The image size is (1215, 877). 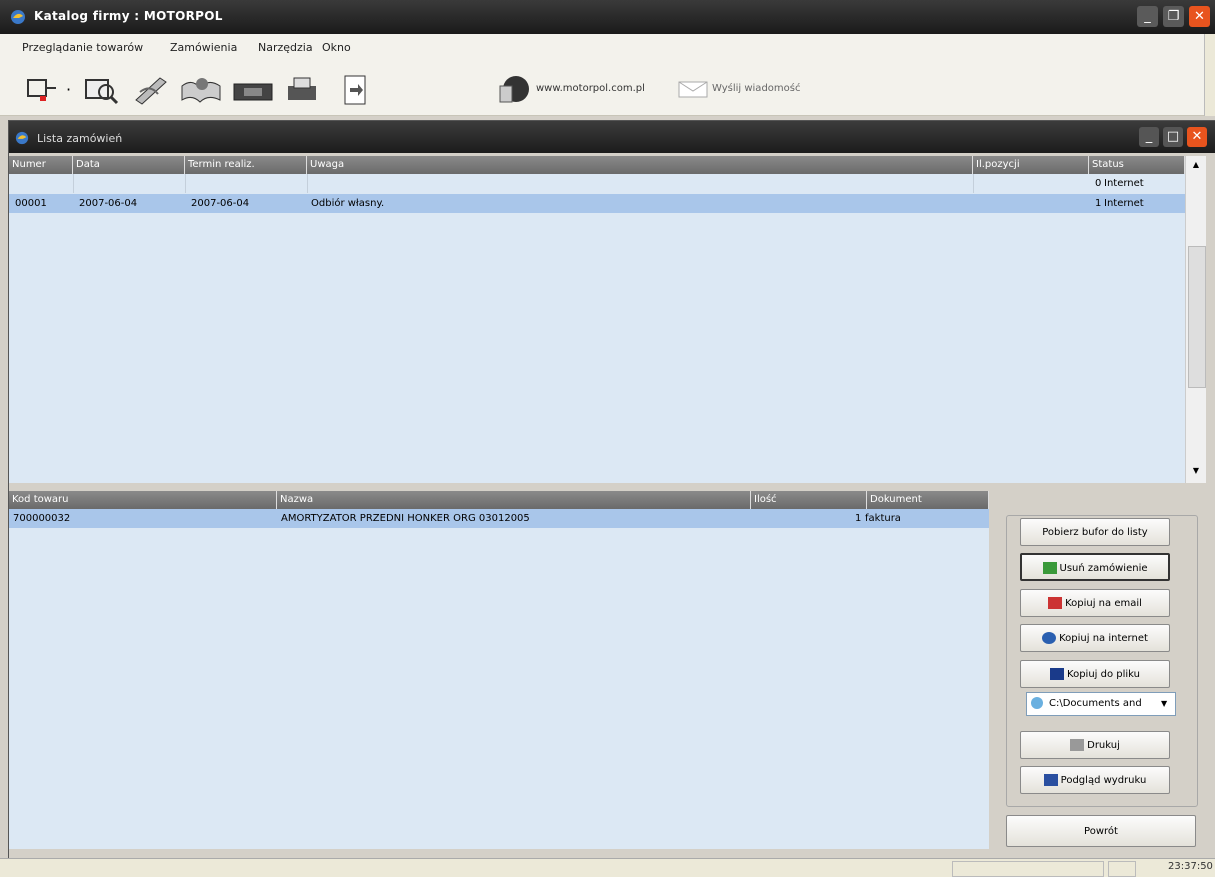 What do you see at coordinates (253, 90) in the screenshot?
I see `keyboard-icon` at bounding box center [253, 90].